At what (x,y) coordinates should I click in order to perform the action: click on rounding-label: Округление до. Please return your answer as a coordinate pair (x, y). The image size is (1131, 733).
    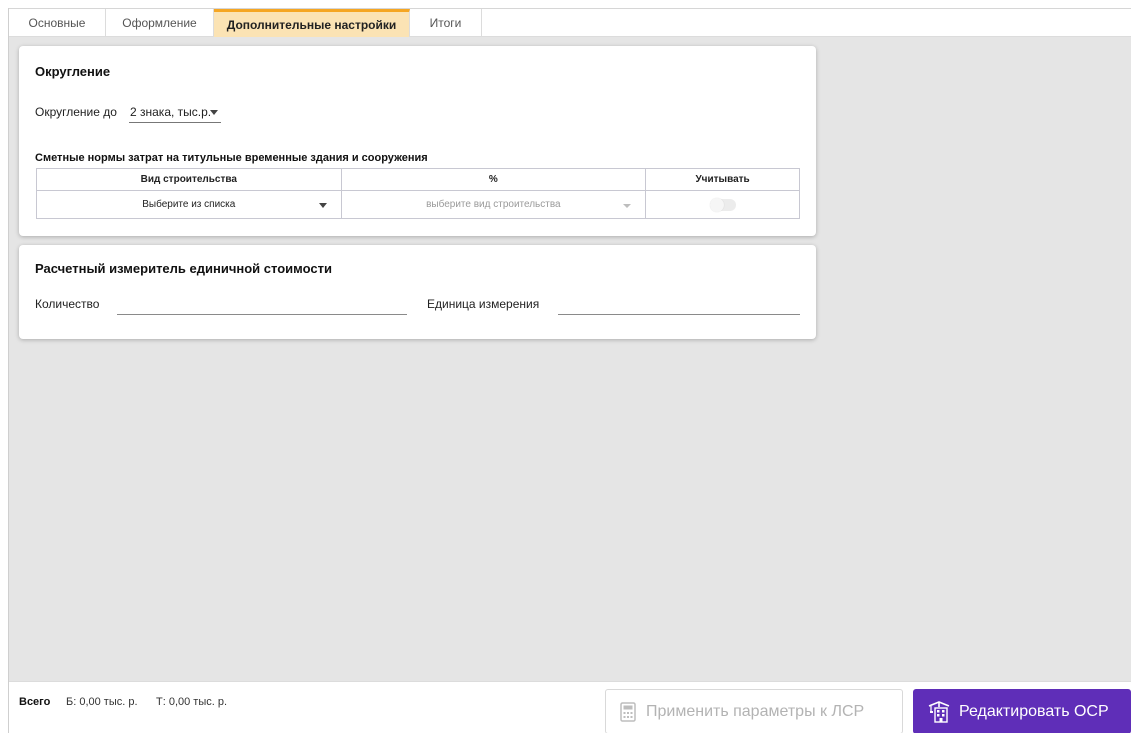
    Looking at the image, I should click on (76, 112).